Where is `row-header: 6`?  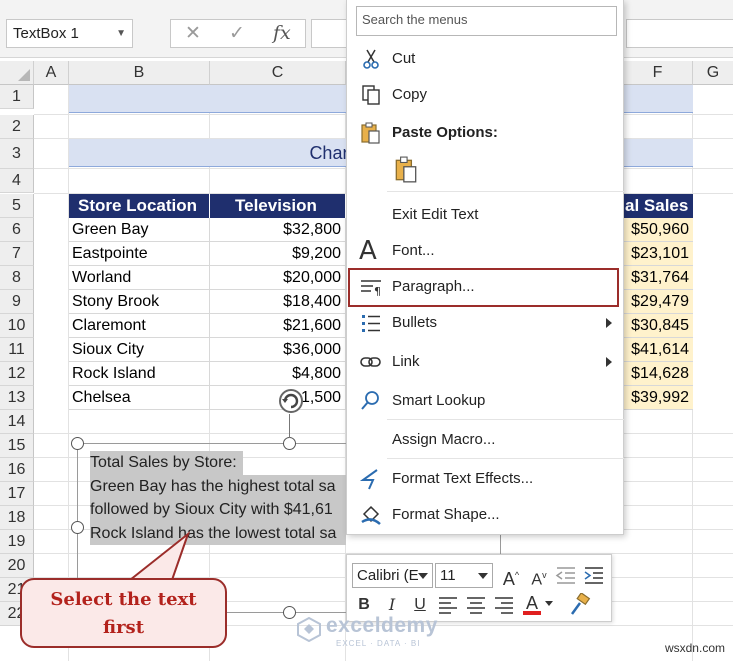
row-header: 6 is located at coordinates (17, 230).